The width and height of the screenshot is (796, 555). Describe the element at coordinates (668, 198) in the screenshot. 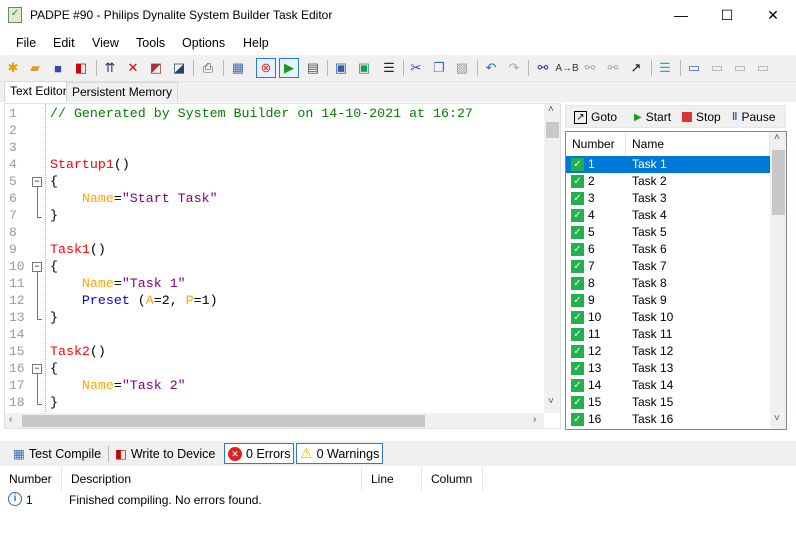

I see `task-row: ✓ 3 Task 3` at that location.